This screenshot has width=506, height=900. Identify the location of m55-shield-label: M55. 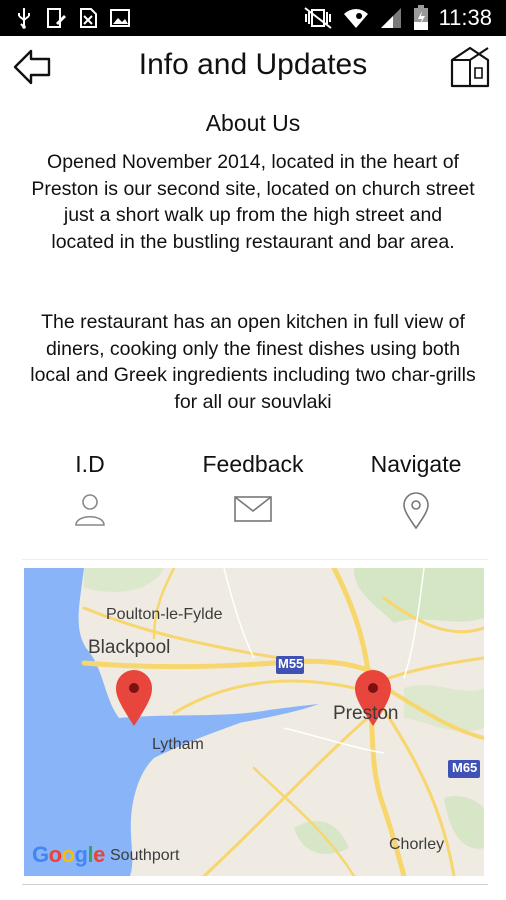
(291, 663).